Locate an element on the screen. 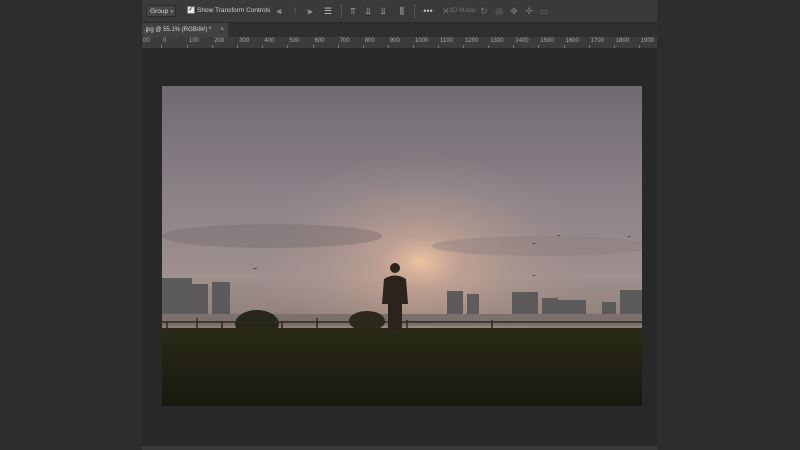 This screenshot has height=450, width=800. align-center-h-icon: ⫶ is located at coordinates (295, 11).